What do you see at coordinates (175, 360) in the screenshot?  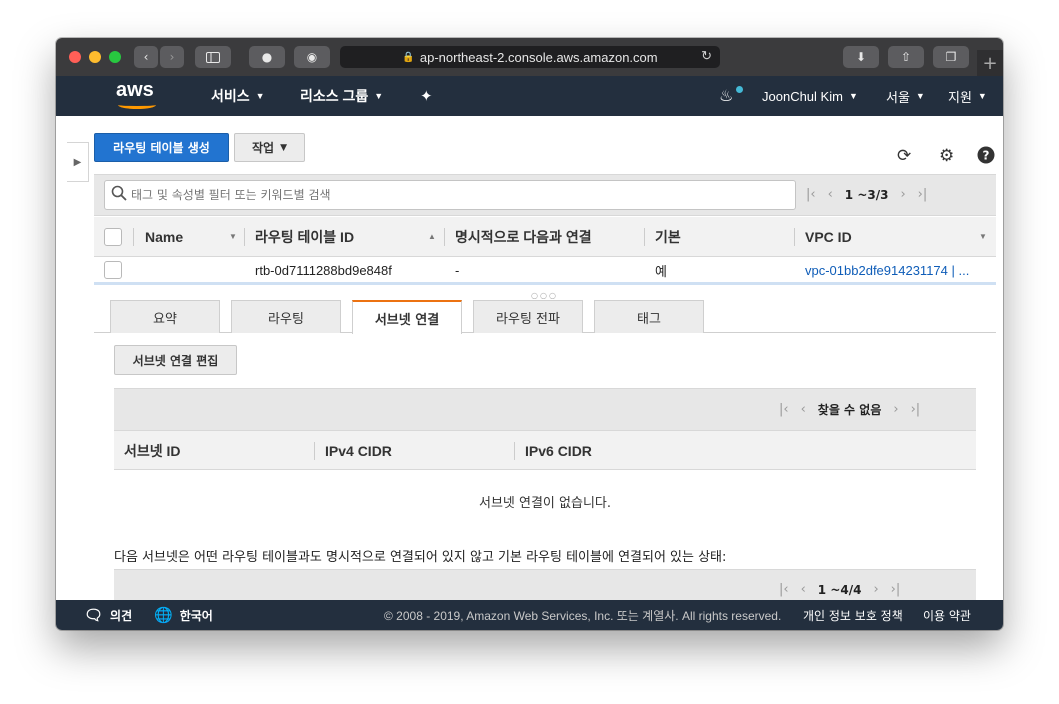 I see `edit-subnet-associations-button: 서브넷 연결 편집` at bounding box center [175, 360].